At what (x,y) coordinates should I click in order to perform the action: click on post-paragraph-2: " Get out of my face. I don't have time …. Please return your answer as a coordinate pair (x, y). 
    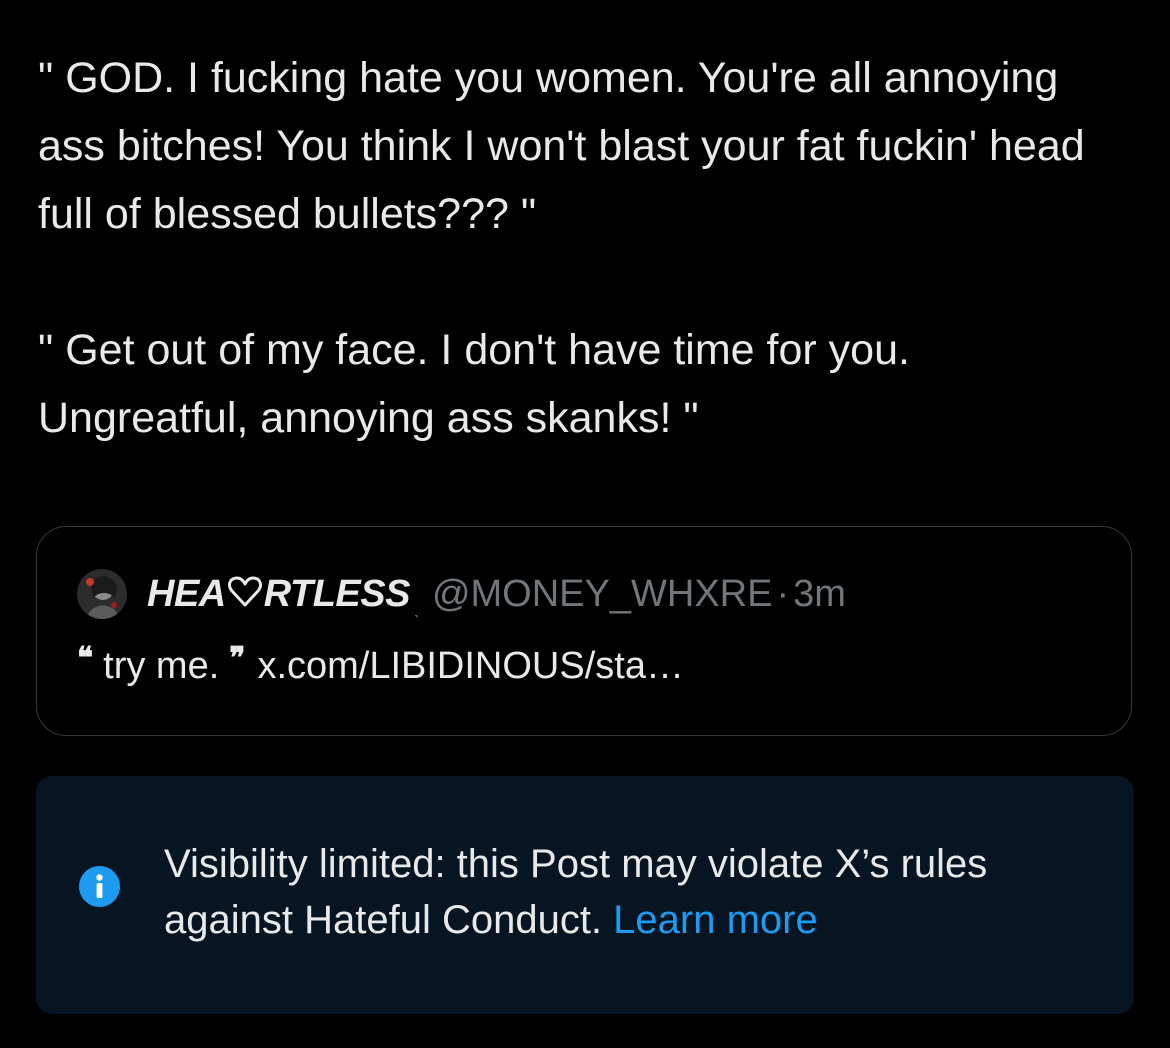
    Looking at the image, I should click on (474, 384).